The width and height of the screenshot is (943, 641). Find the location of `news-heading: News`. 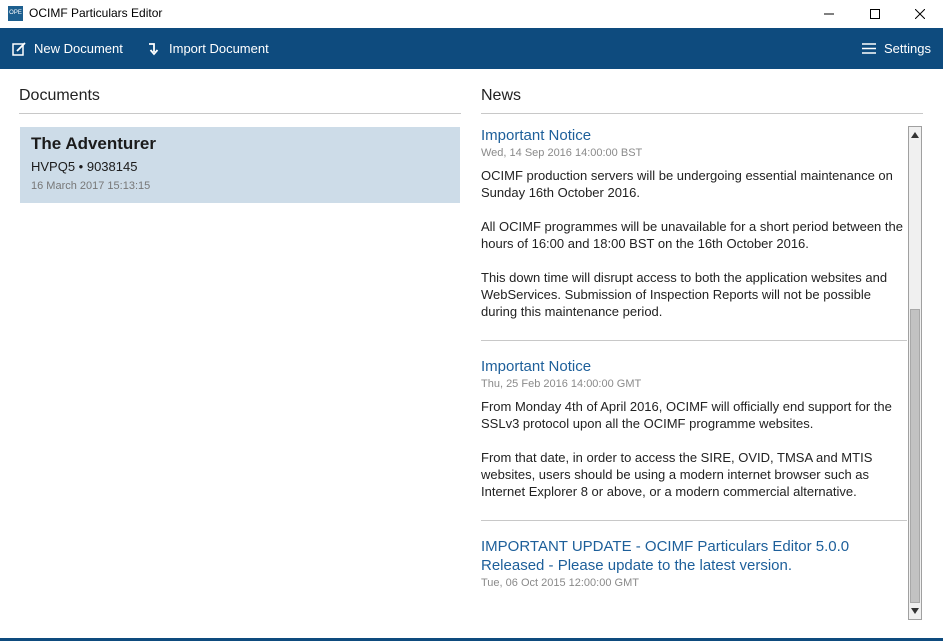

news-heading: News is located at coordinates (501, 95).